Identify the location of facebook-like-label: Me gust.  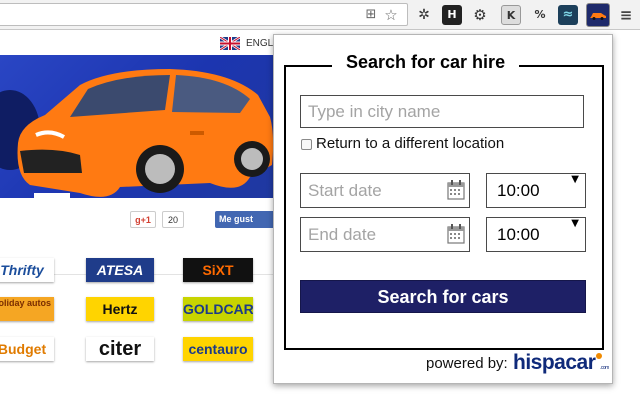
(236, 219).